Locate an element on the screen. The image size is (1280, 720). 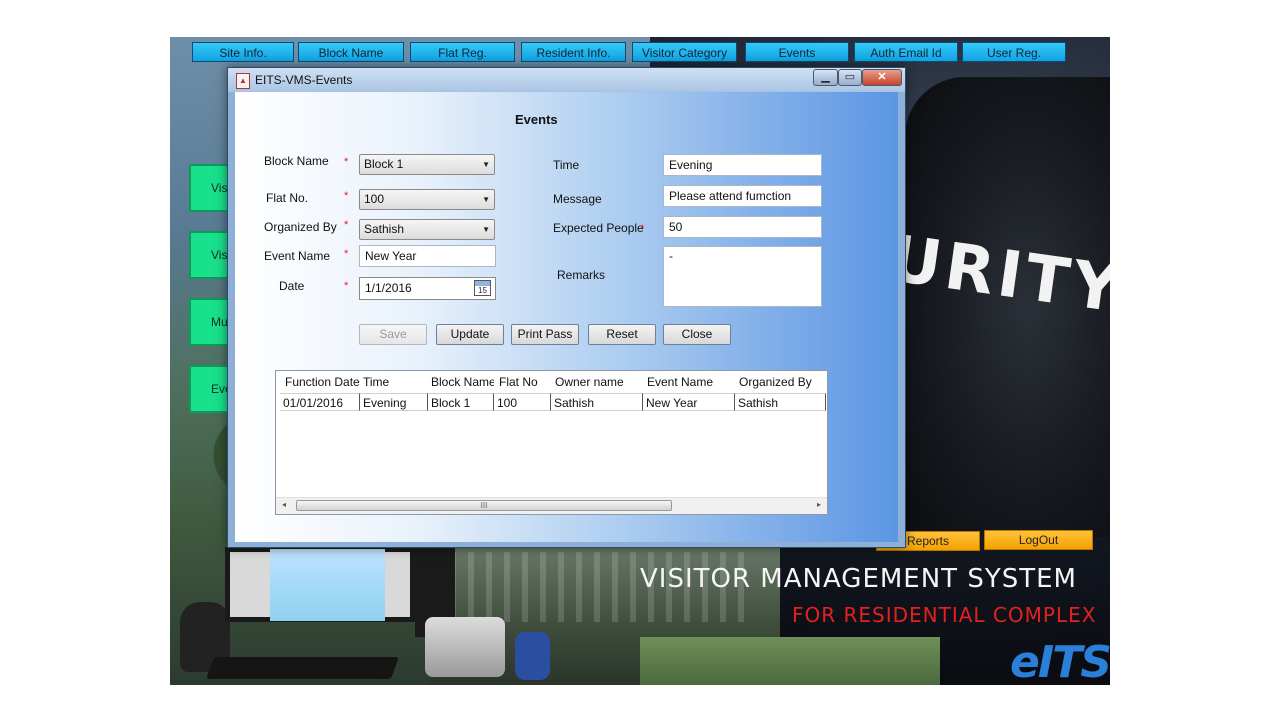
nav-flat-reg-button: Flat Reg. is located at coordinates (462, 52).